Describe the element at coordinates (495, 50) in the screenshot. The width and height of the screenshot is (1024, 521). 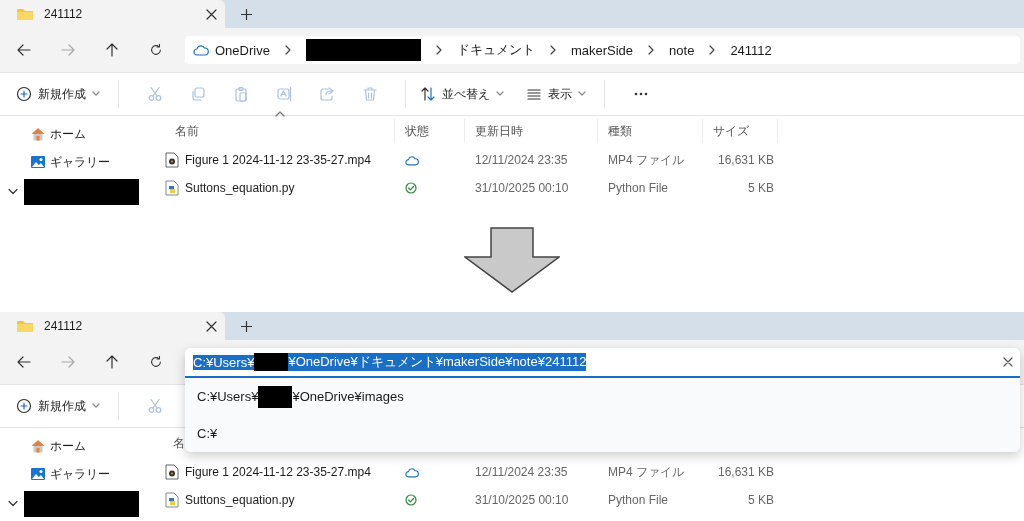
I see `breadcrumb-item: ドキュメント` at that location.